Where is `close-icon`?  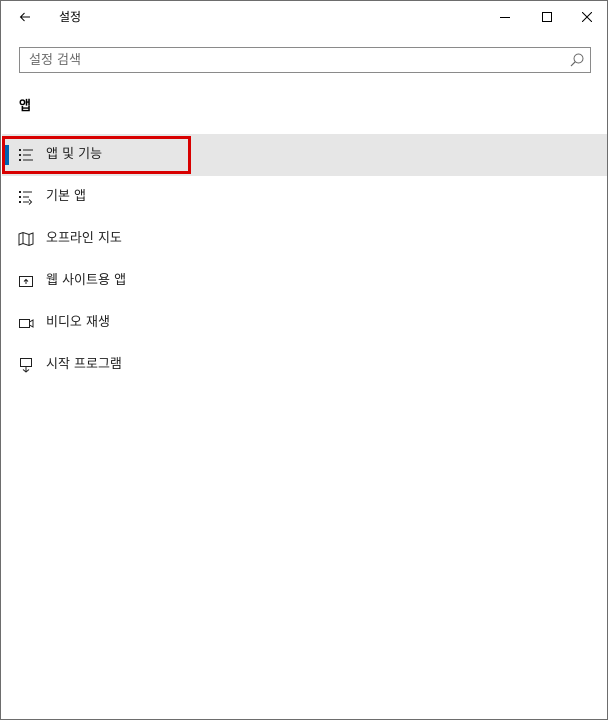
close-icon is located at coordinates (587, 17).